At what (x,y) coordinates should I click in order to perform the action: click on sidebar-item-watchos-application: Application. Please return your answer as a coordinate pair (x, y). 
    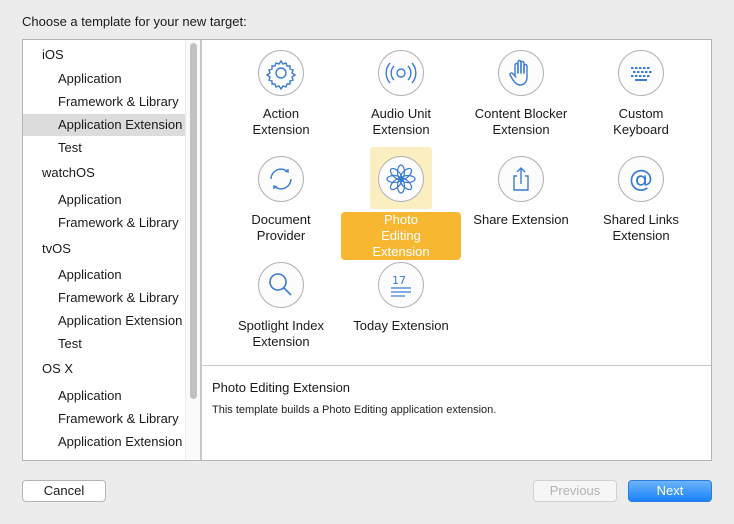
    Looking at the image, I should click on (104, 200).